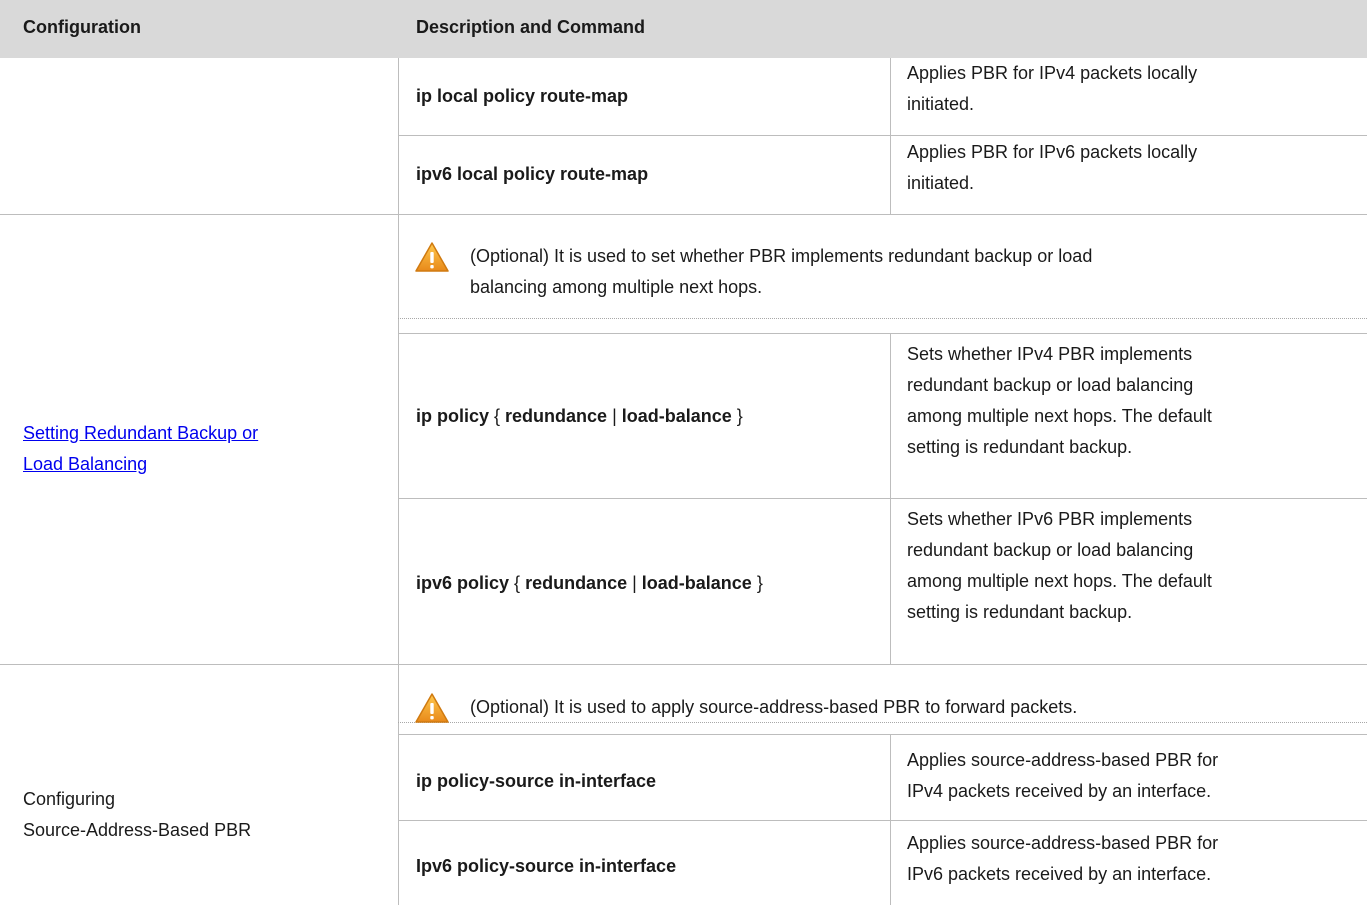  Describe the element at coordinates (882, 734) in the screenshot. I see `row3-note-sep` at that location.